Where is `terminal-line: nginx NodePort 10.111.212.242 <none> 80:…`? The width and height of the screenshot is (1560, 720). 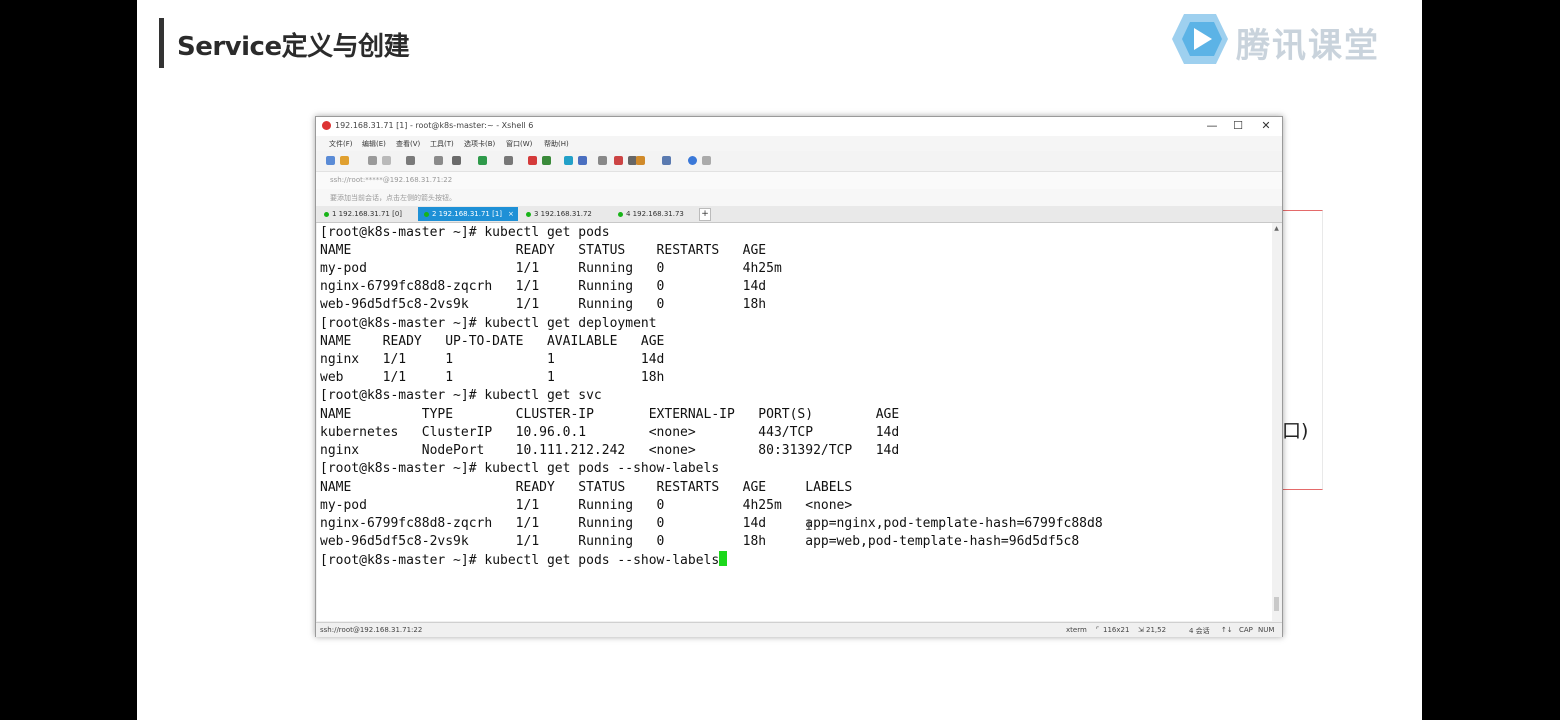 terminal-line: nginx NodePort 10.111.212.242 <none> 80:… is located at coordinates (610, 450).